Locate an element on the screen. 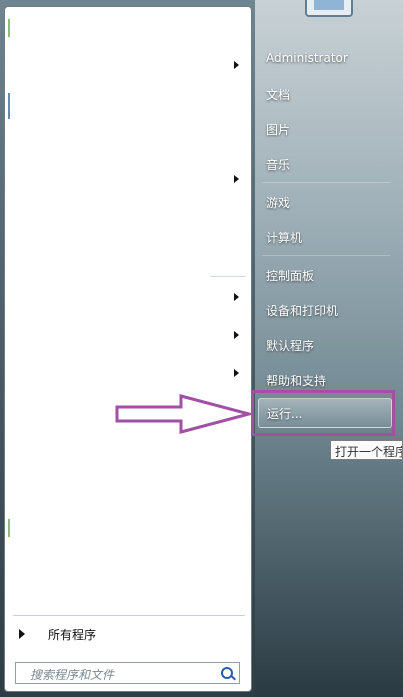 This screenshot has width=403, height=697. menu-item-label: 帮助和支持 is located at coordinates (296, 381).